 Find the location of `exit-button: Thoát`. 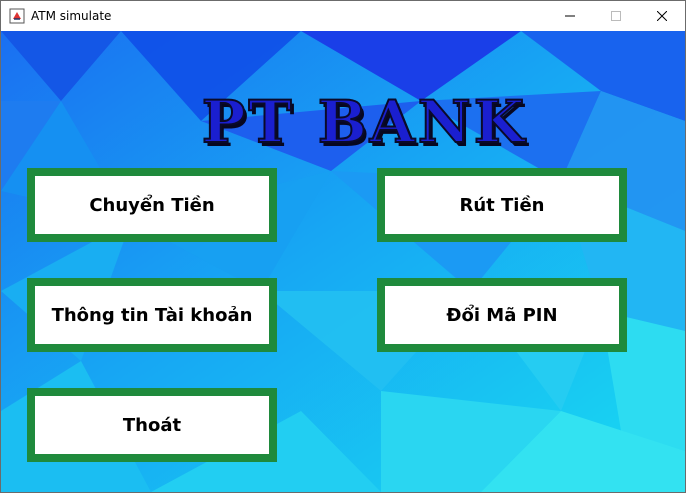

exit-button: Thoát is located at coordinates (152, 425).